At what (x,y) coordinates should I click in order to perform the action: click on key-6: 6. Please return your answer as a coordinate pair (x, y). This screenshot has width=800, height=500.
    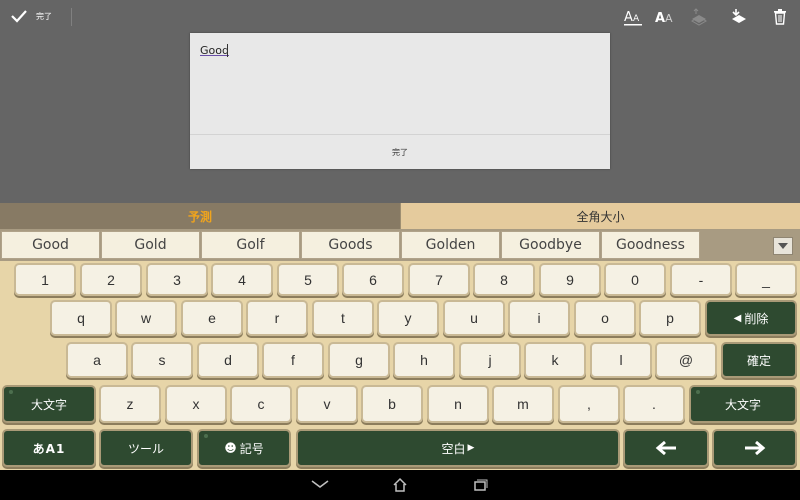
    Looking at the image, I should click on (373, 279).